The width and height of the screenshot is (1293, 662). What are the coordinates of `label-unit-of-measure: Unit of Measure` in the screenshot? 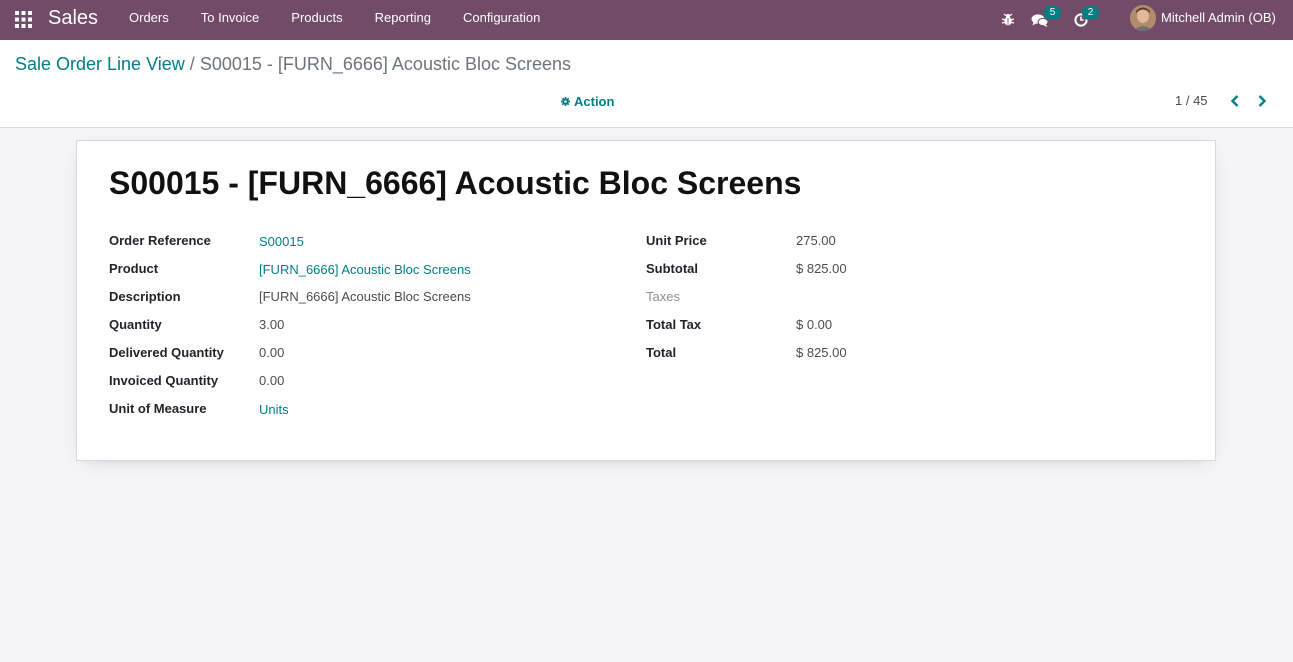 It's located at (158, 408).